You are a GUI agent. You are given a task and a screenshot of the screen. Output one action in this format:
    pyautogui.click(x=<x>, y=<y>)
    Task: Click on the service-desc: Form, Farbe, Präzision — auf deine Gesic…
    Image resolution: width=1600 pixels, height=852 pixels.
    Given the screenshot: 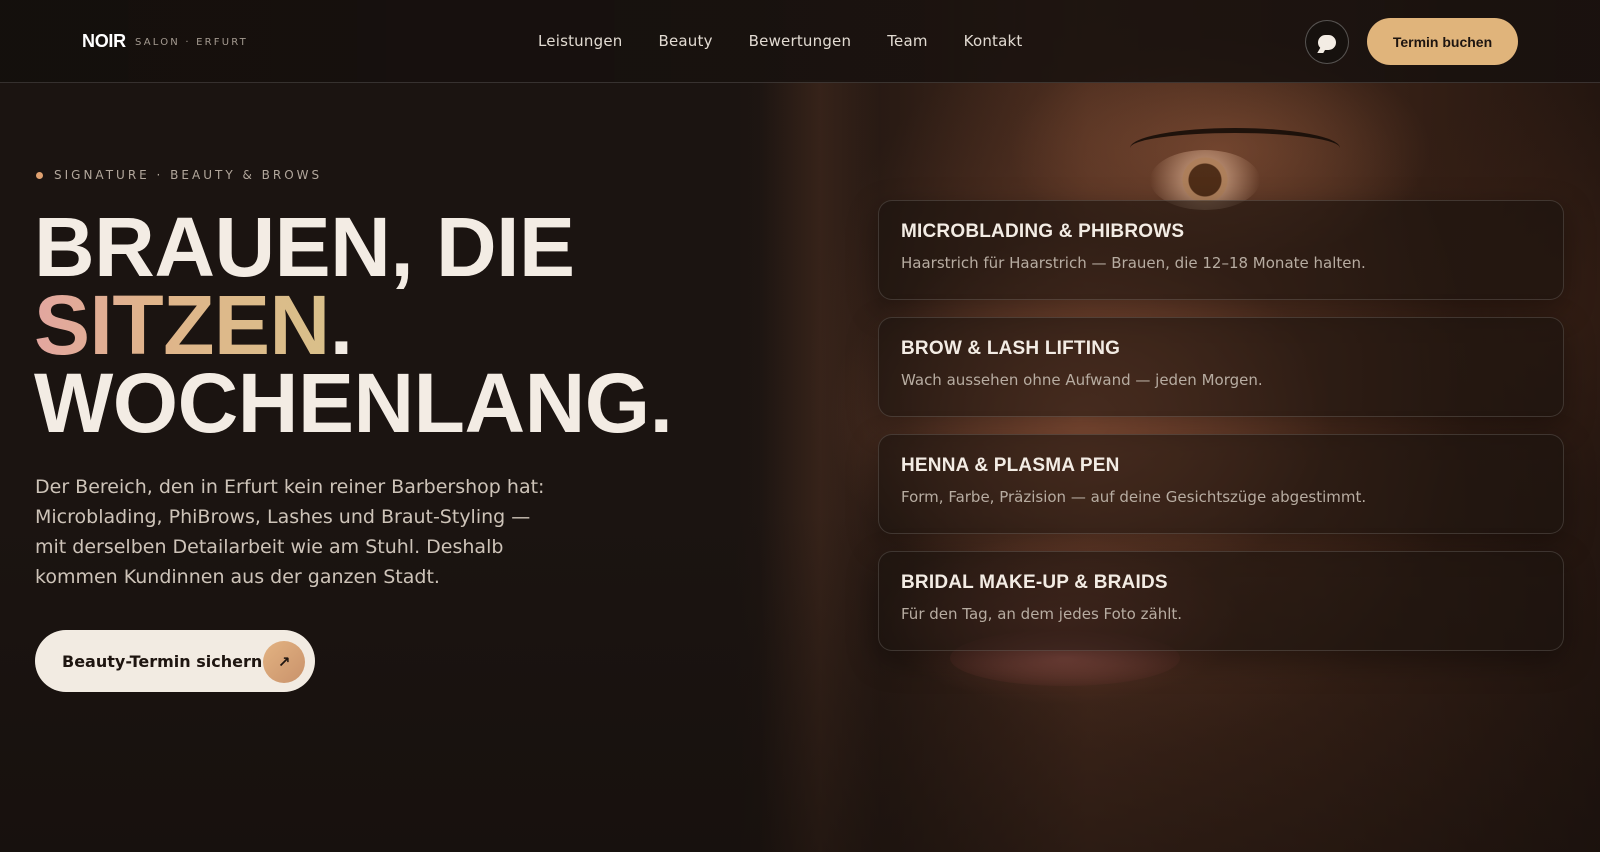 What is the action you would take?
    pyautogui.click(x=1134, y=497)
    